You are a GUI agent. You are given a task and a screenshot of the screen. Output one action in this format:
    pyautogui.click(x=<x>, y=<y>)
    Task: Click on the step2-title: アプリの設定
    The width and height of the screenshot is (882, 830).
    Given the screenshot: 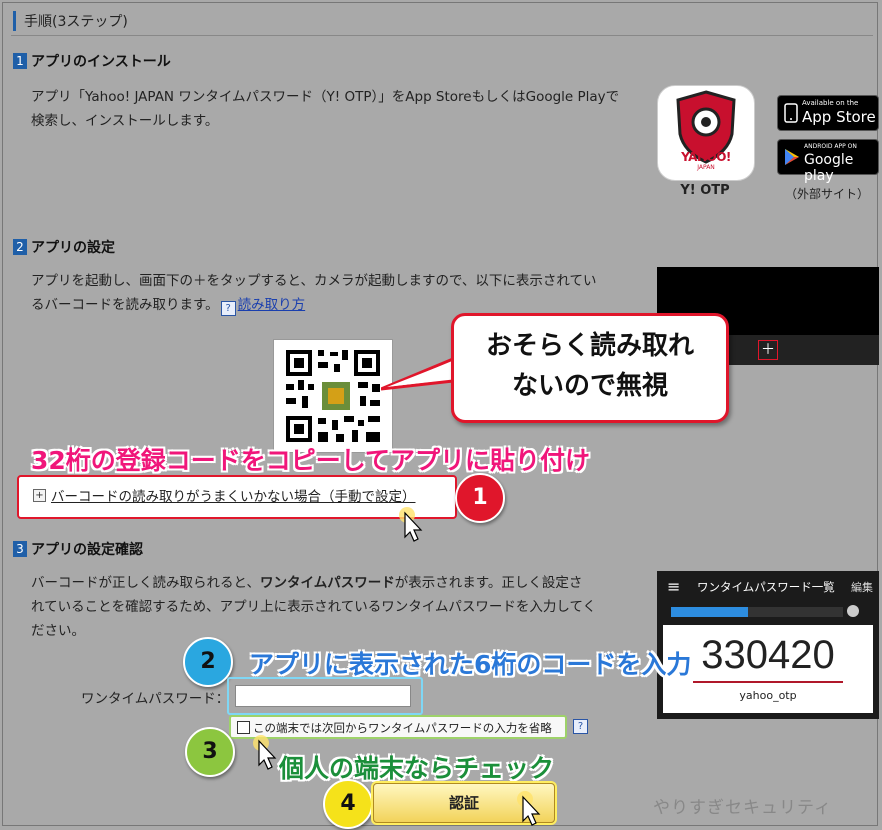 What is the action you would take?
    pyautogui.click(x=73, y=248)
    